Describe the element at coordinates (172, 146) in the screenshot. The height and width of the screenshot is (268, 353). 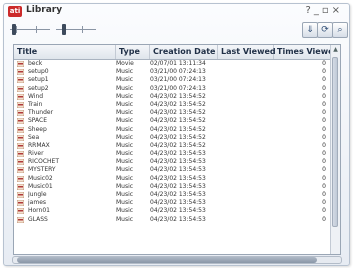
I see `table-row: RRMAX Music 04/23/02 13:54:52 0` at that location.